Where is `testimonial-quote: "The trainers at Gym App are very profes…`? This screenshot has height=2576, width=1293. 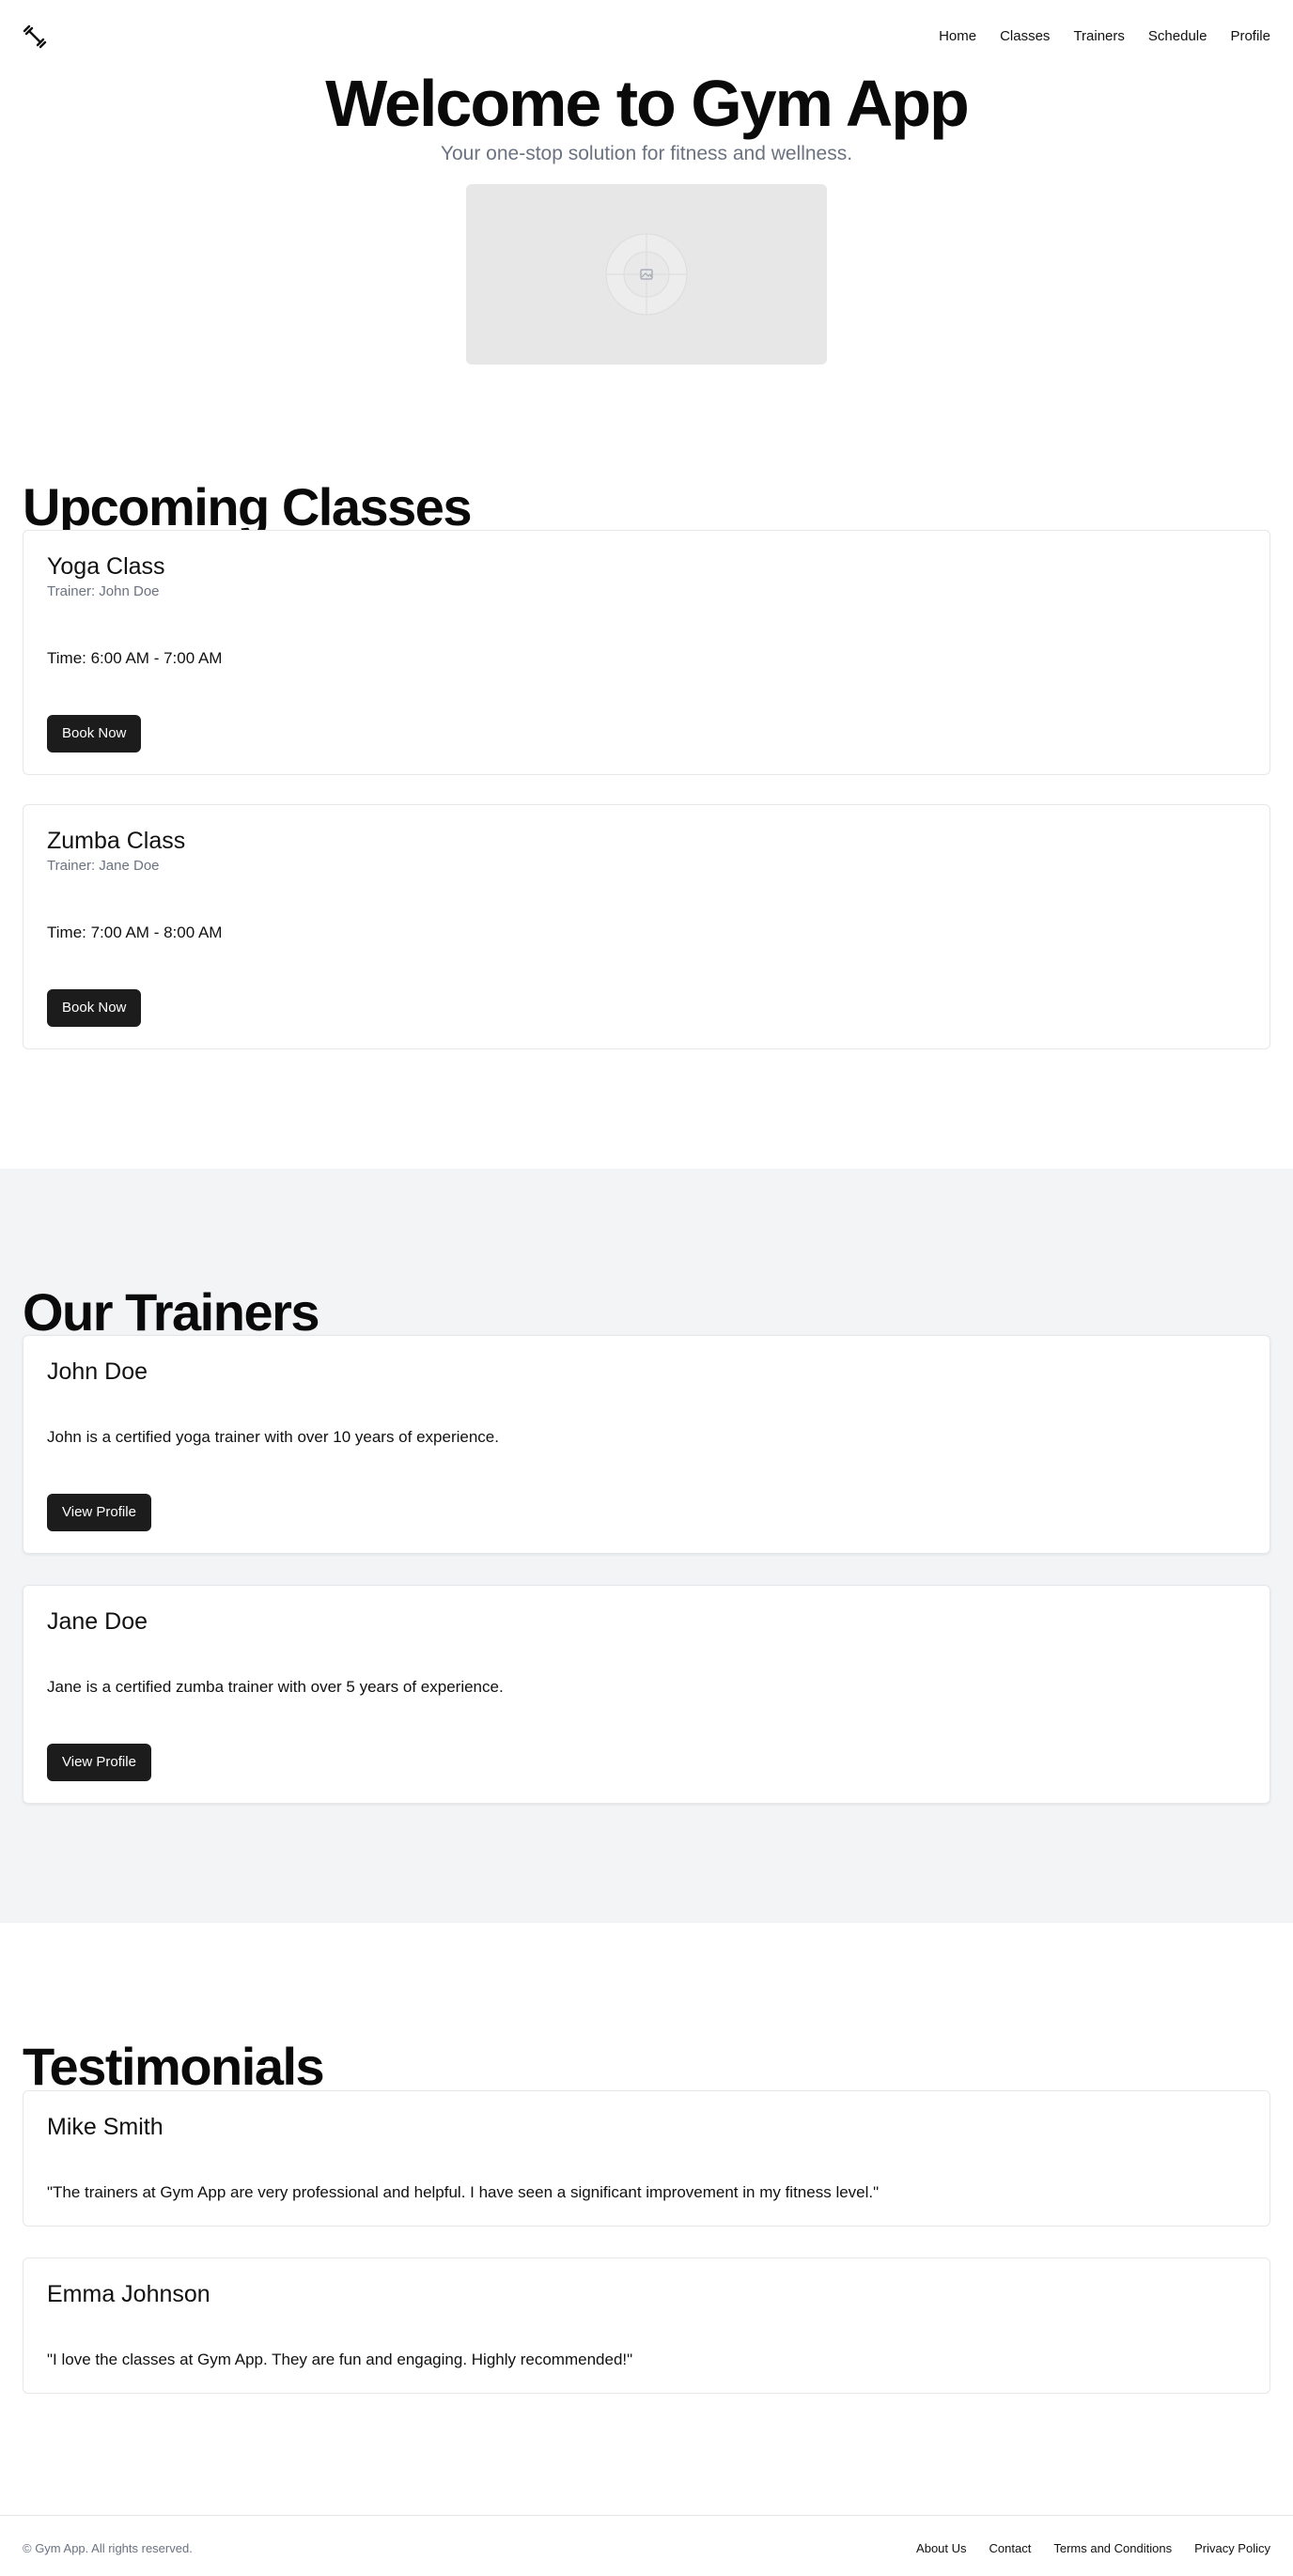
testimonial-quote: "The trainers at Gym App are very profes… is located at coordinates (463, 2192).